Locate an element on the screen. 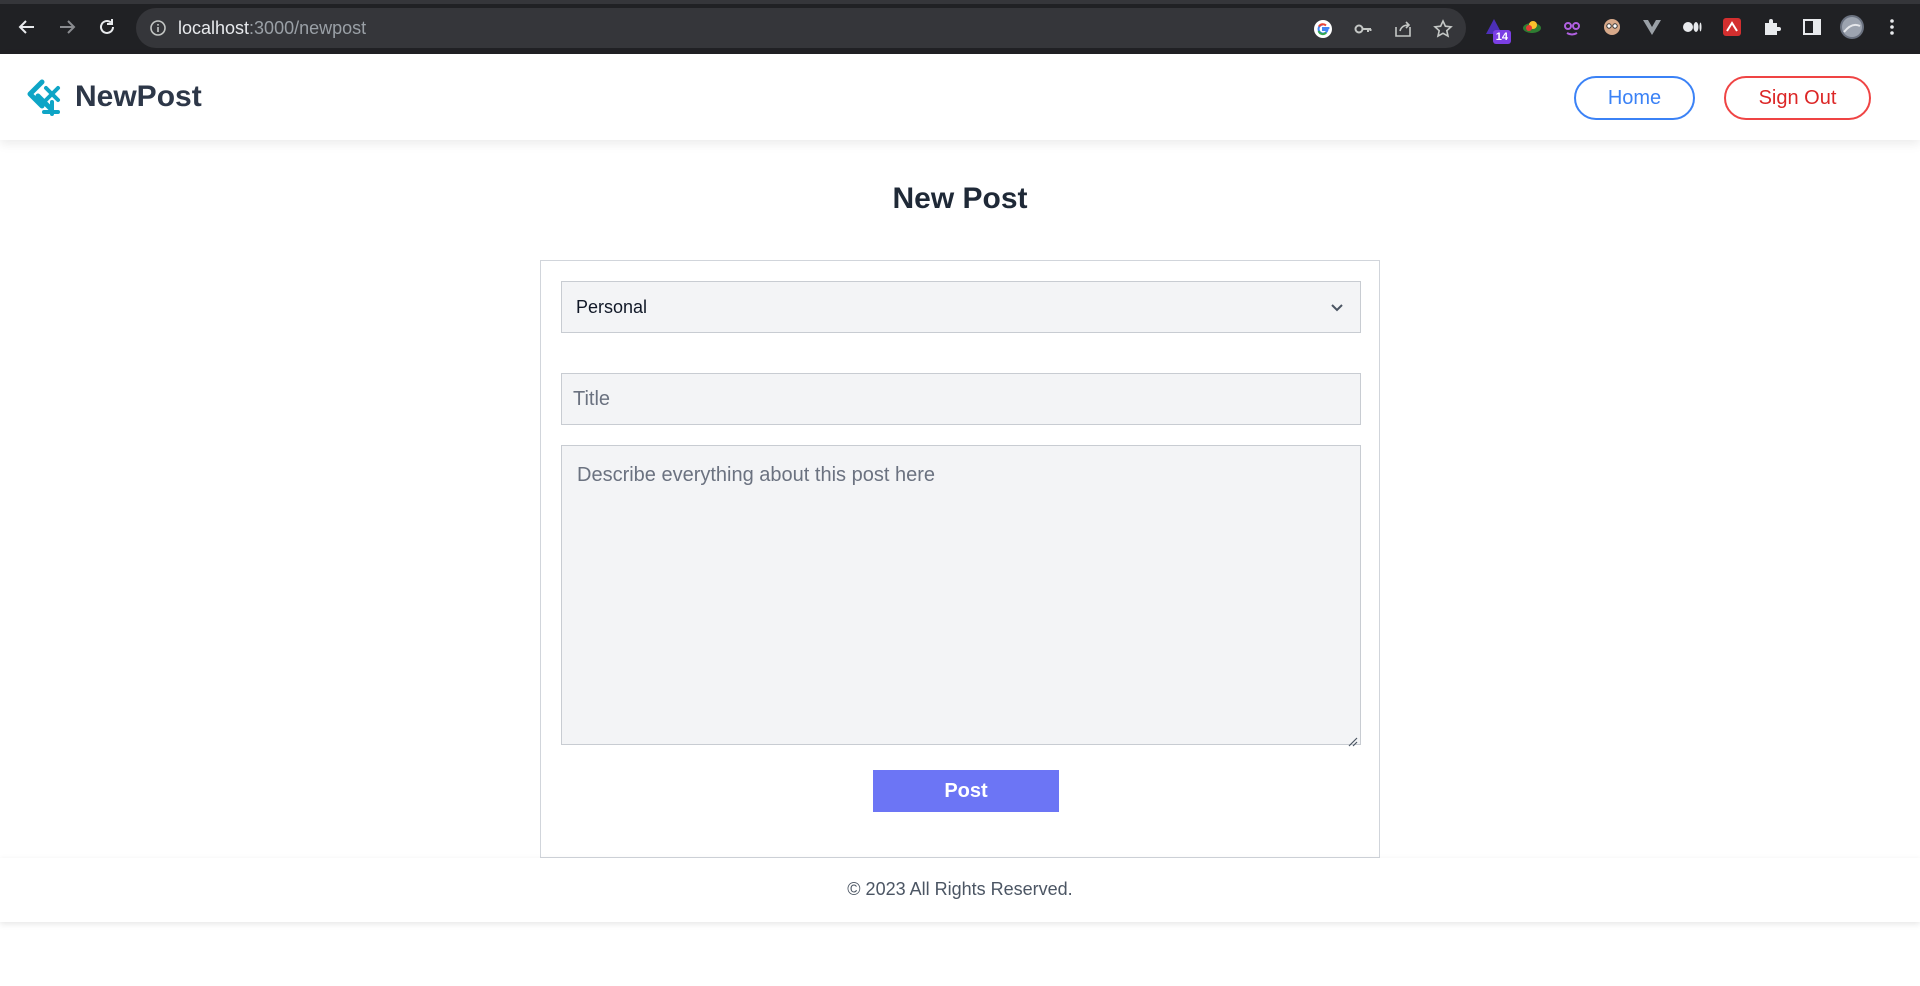  category-select: Personal is located at coordinates (961, 307).